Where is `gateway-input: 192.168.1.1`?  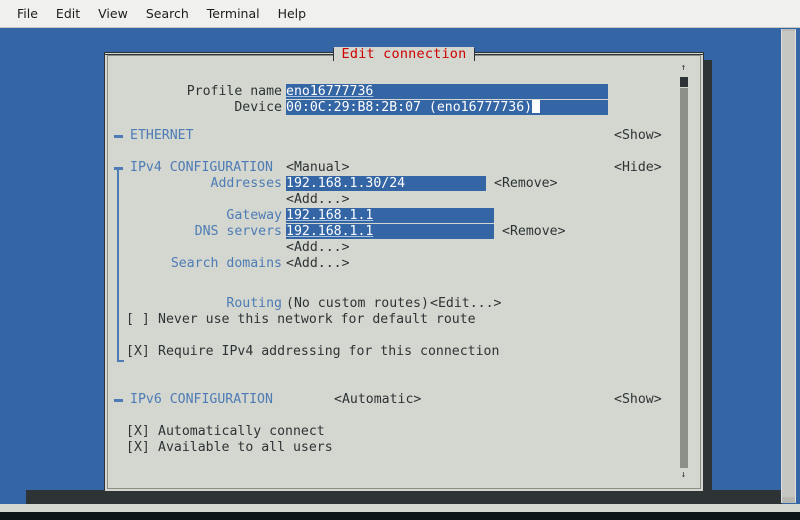
gateway-input: 192.168.1.1 is located at coordinates (390, 215).